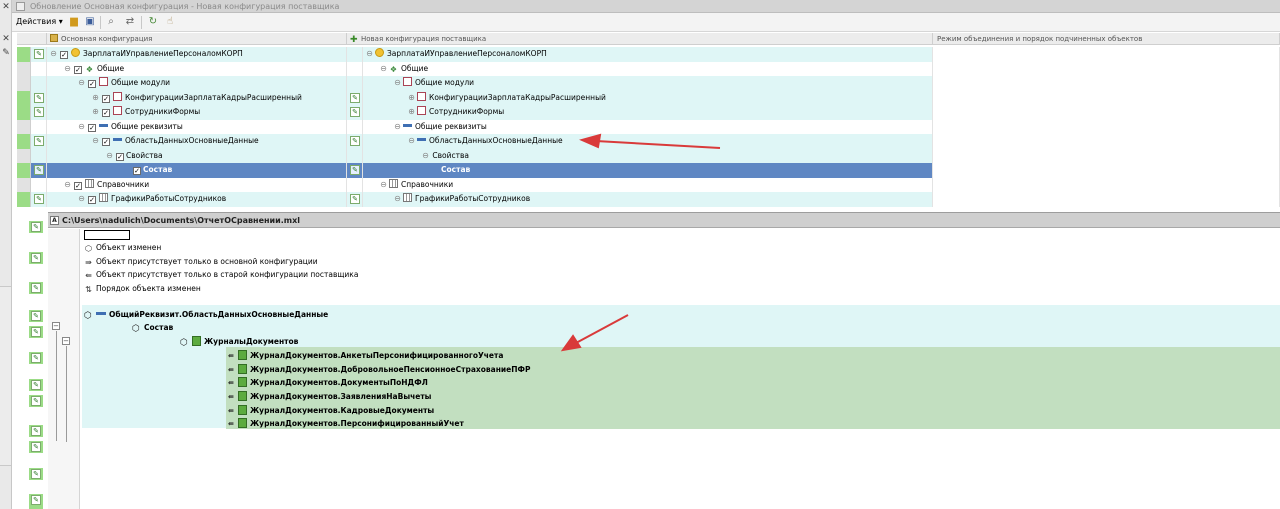  Describe the element at coordinates (74, 22) in the screenshot. I see `folder-icon: ▆` at that location.